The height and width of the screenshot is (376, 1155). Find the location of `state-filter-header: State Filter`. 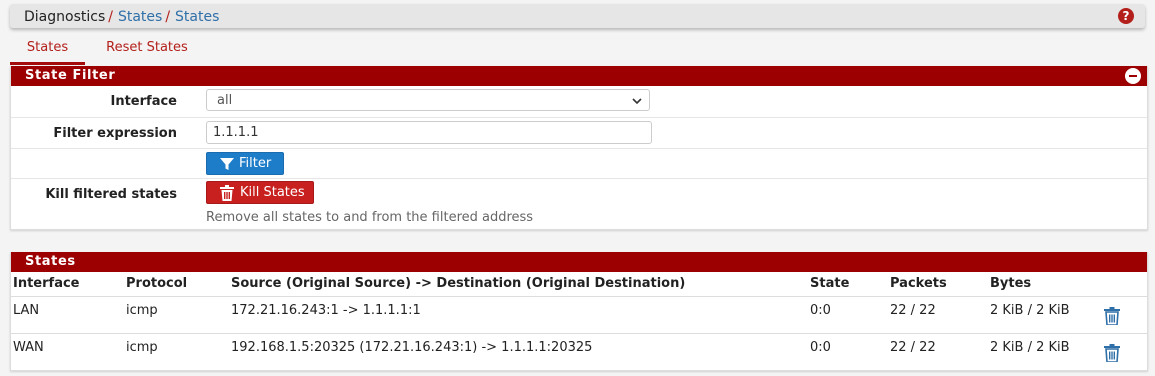

state-filter-header: State Filter is located at coordinates (579, 76).